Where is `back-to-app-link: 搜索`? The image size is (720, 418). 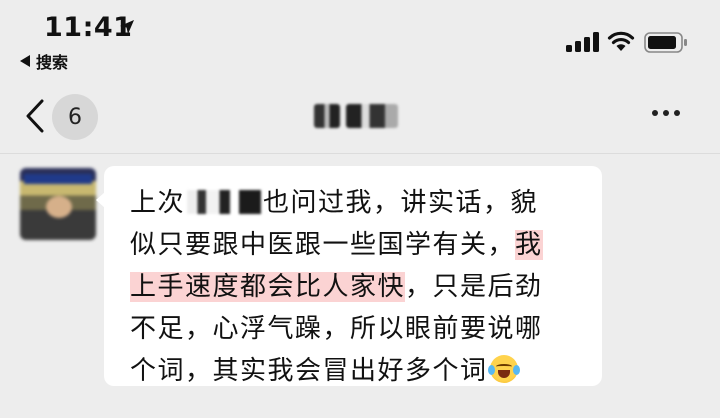
back-to-app-link: 搜索 is located at coordinates (44, 61).